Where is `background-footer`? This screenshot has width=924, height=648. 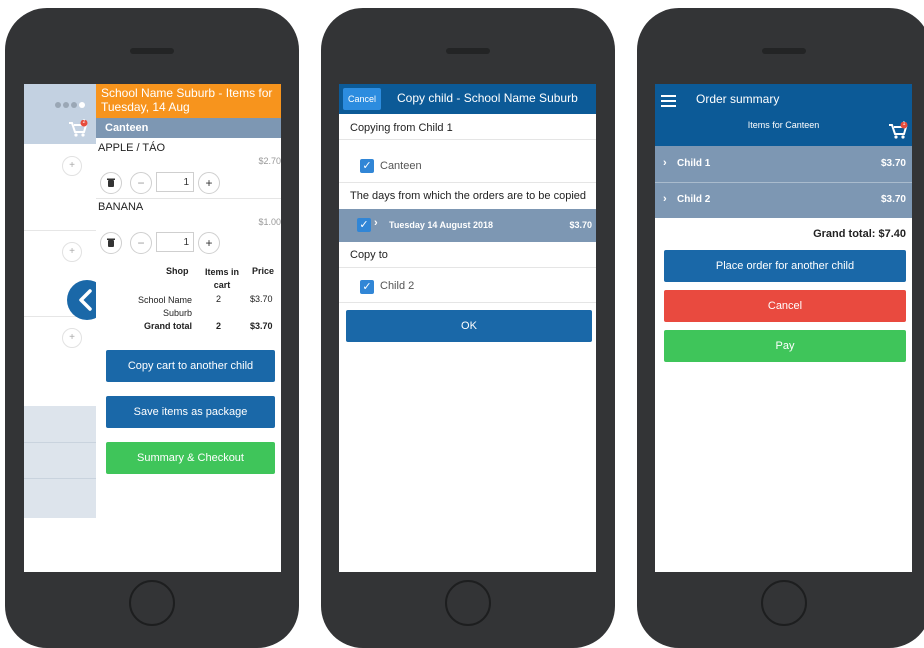 background-footer is located at coordinates (60, 462).